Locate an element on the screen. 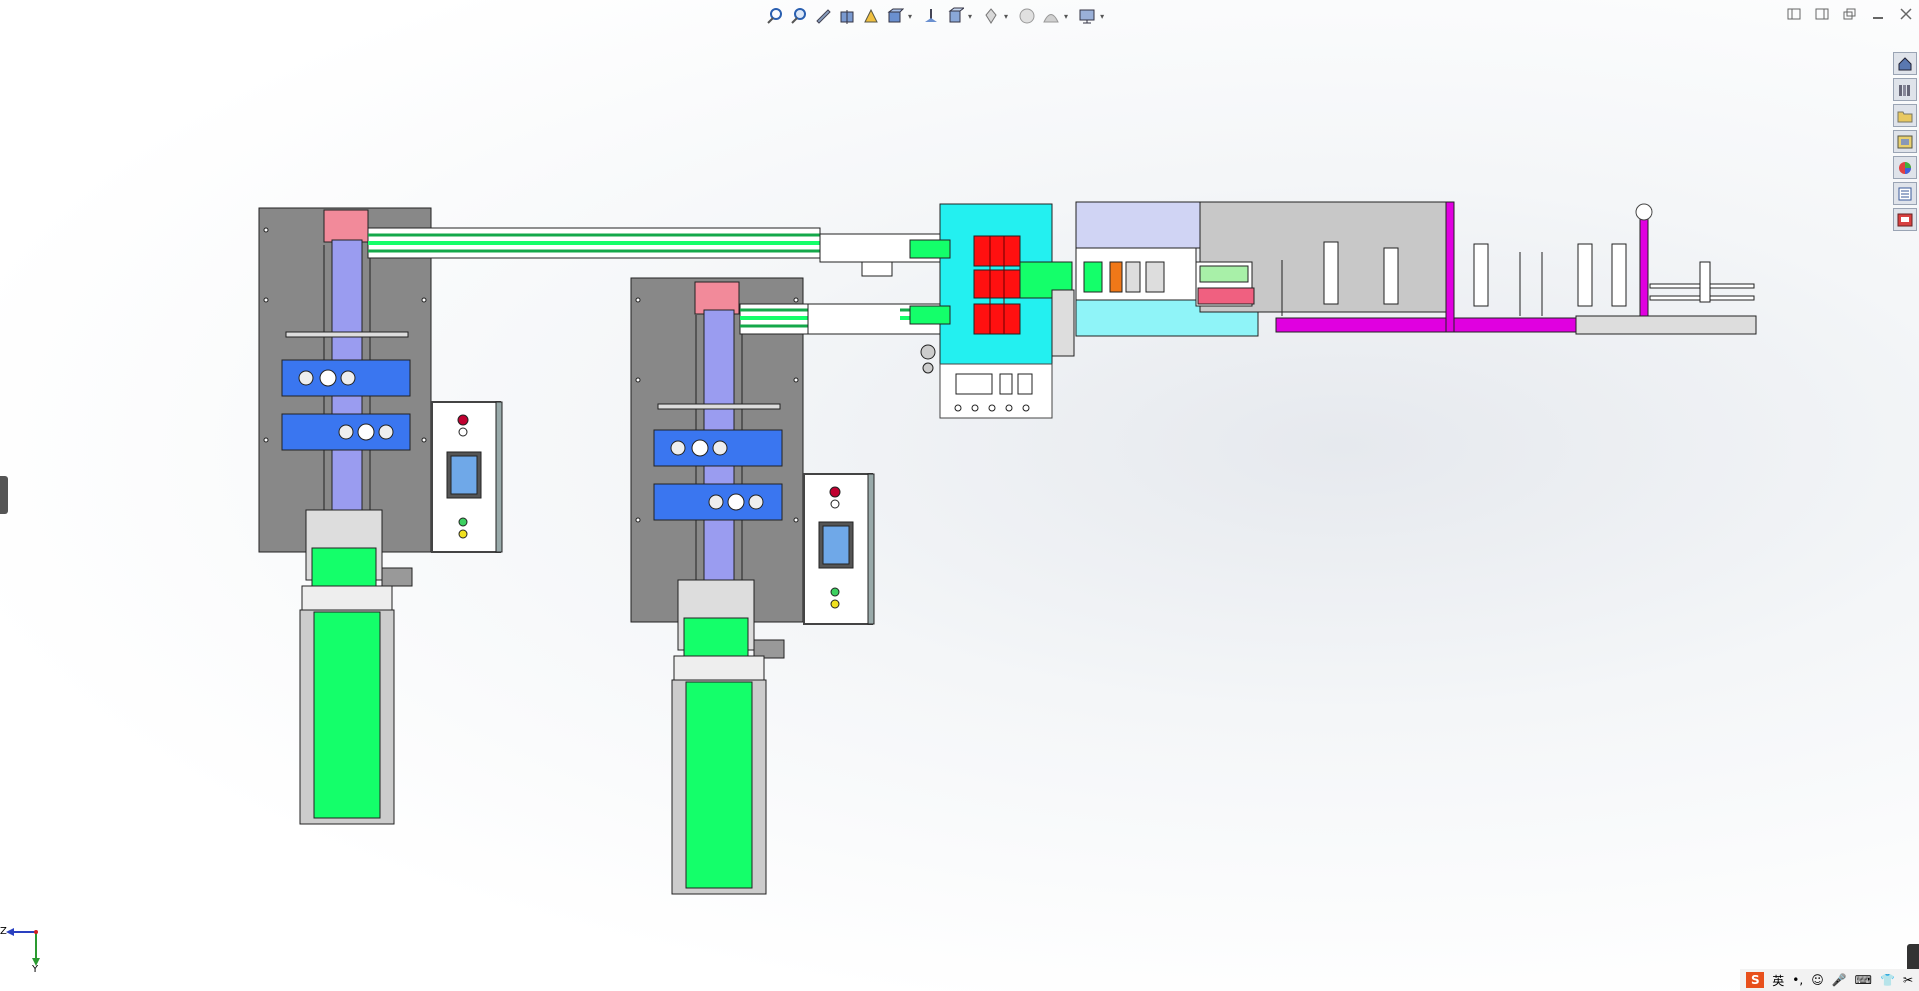 The image size is (1919, 991). triad-y-label: Y is located at coordinates (35, 969).